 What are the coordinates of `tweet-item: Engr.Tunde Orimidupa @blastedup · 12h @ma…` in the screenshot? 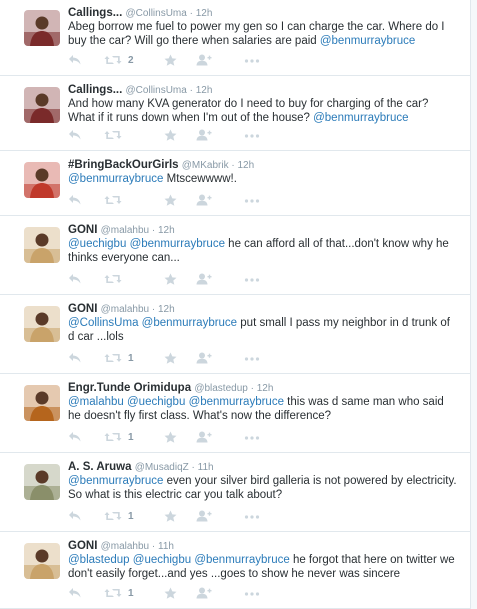 It's located at (235, 414).